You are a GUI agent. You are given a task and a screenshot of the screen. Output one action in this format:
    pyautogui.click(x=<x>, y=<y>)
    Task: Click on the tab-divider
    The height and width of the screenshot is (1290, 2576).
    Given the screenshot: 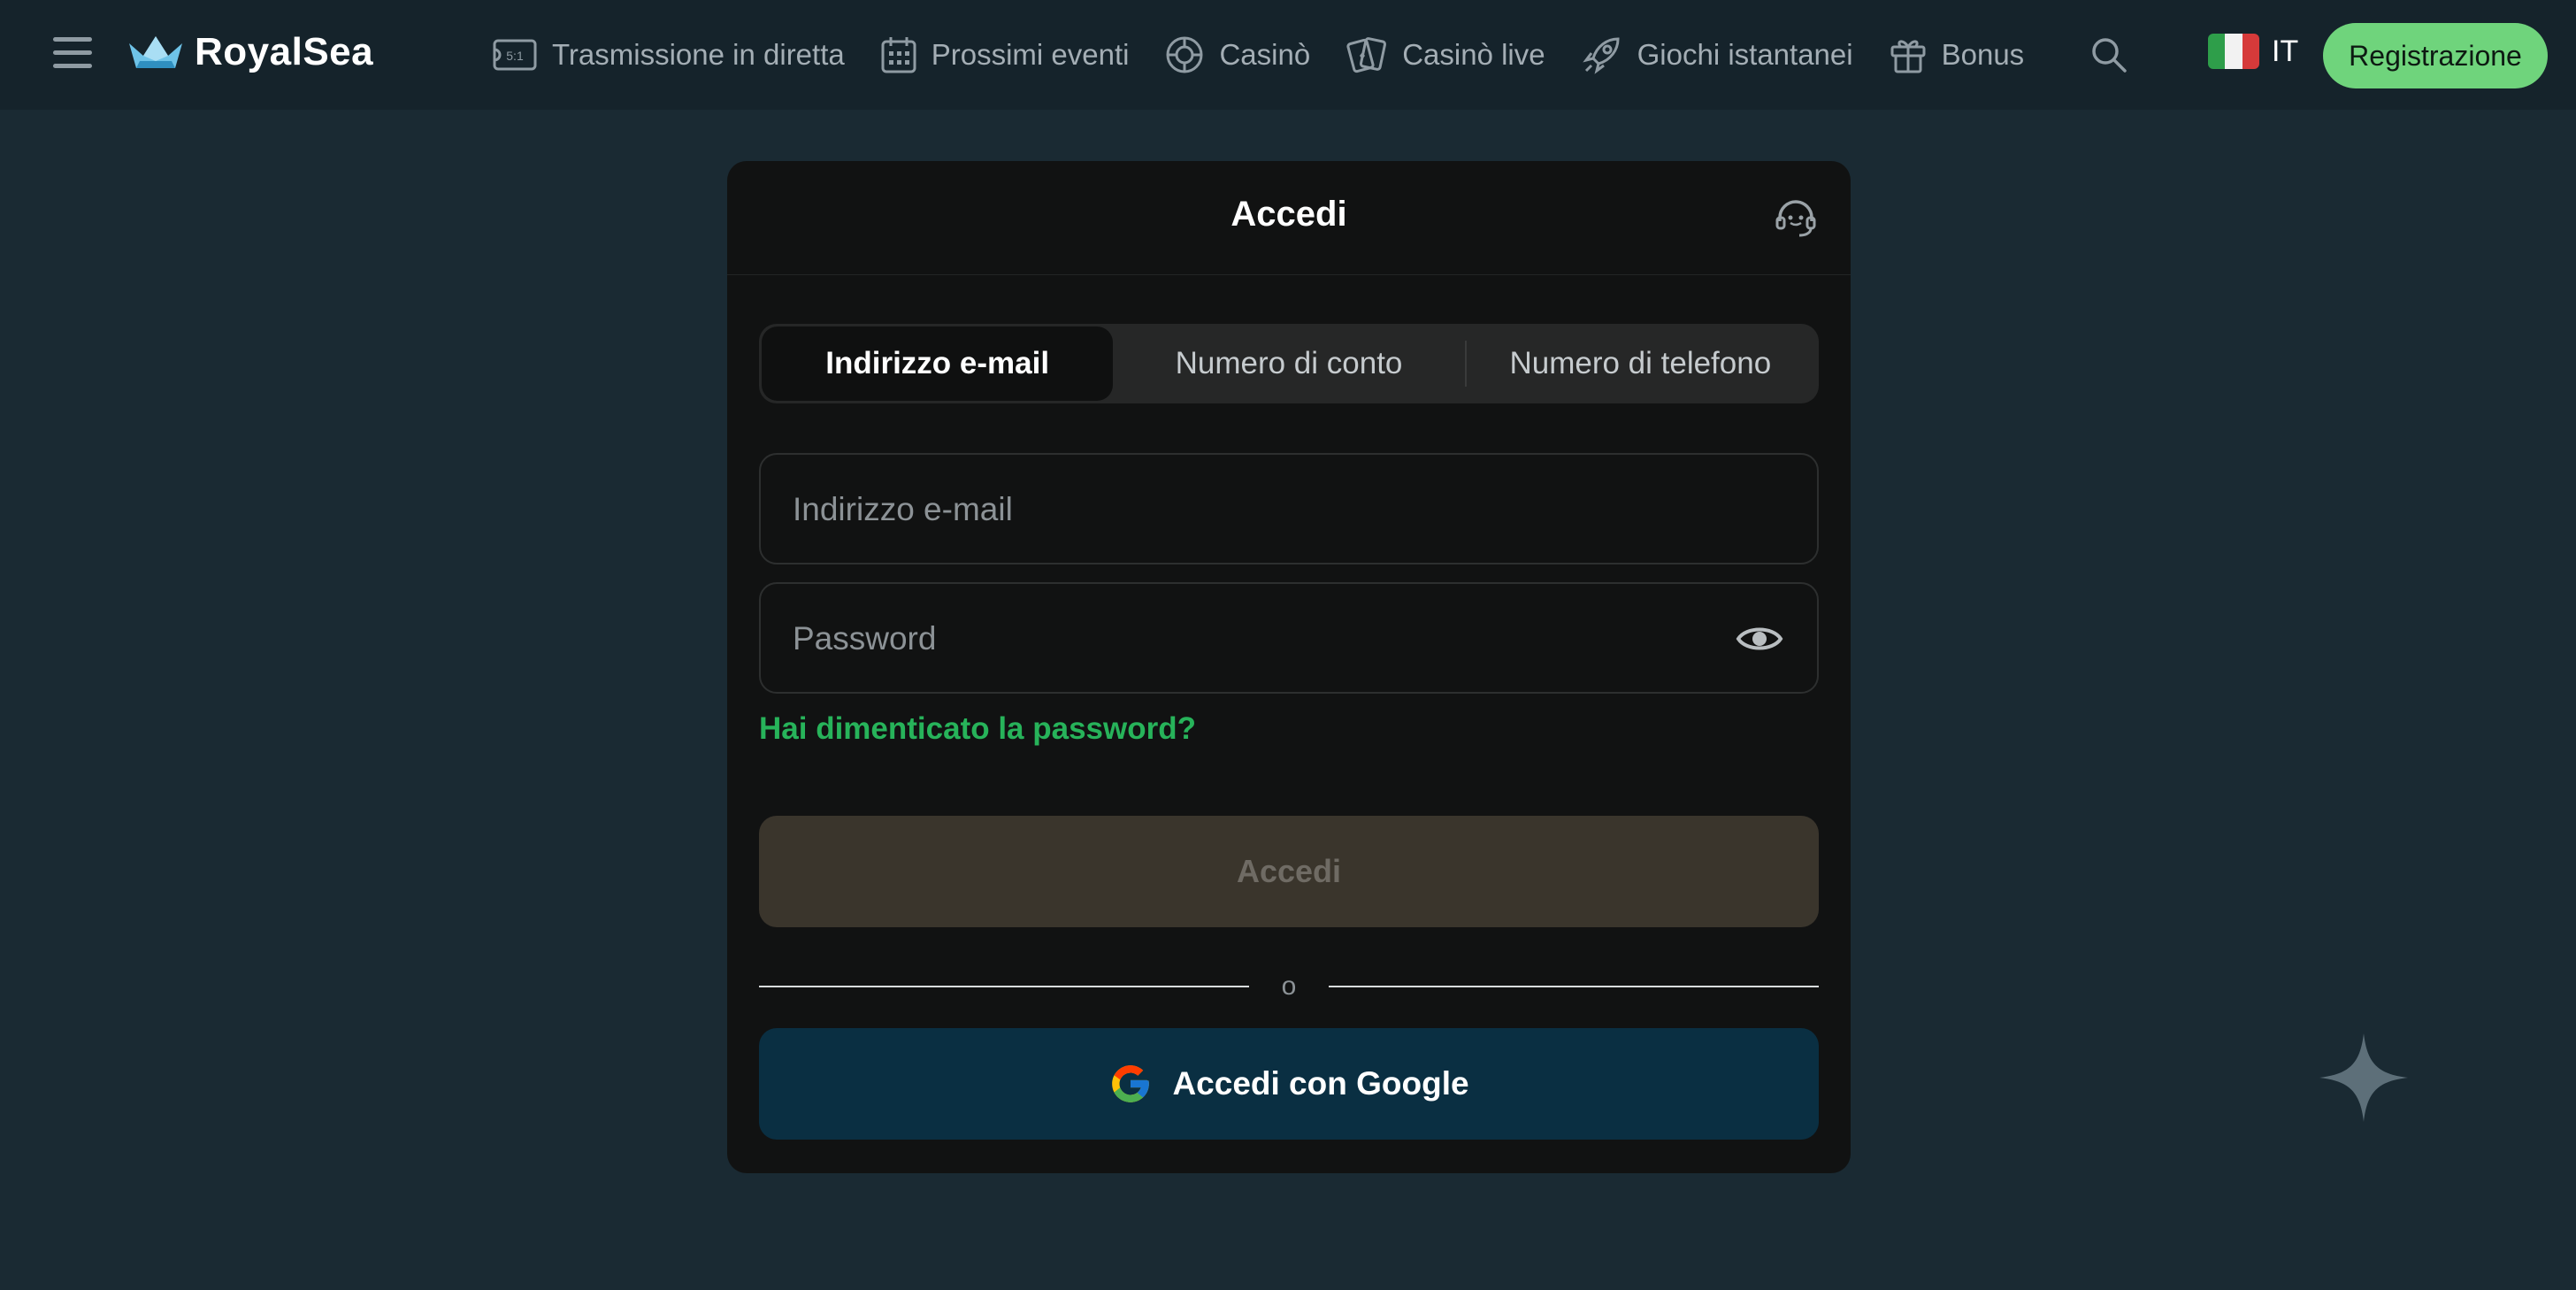 What is the action you would take?
    pyautogui.click(x=1465, y=364)
    